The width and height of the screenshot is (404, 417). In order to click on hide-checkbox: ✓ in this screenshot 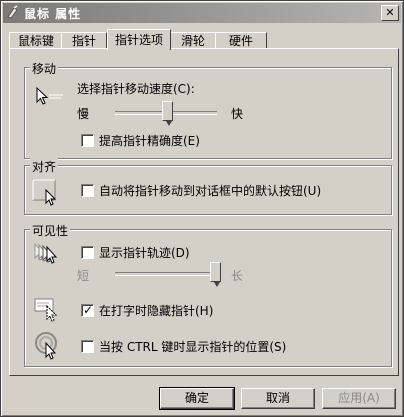, I will do `click(87, 310)`.